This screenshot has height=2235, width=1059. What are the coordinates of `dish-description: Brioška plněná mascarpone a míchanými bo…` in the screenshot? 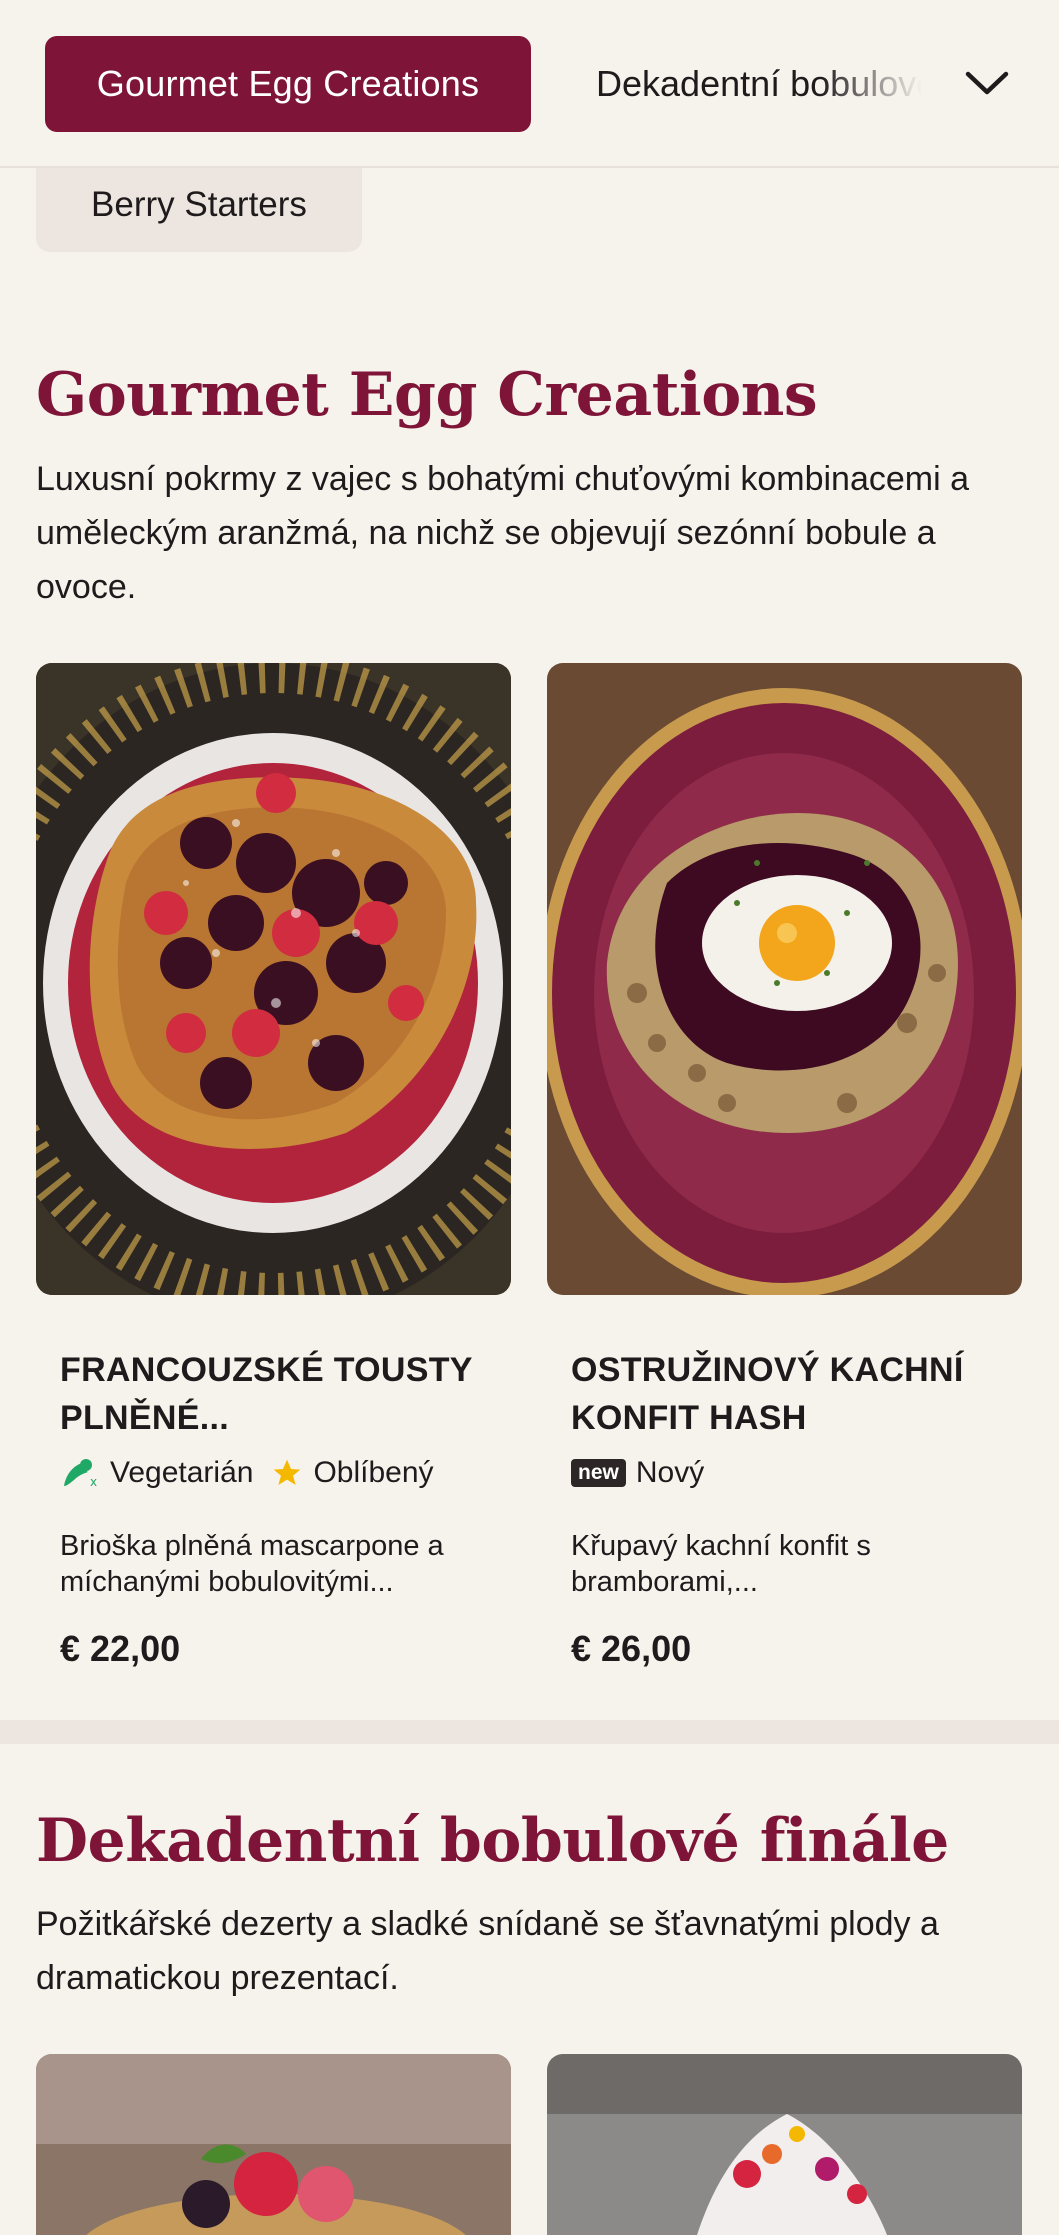 It's located at (252, 1564).